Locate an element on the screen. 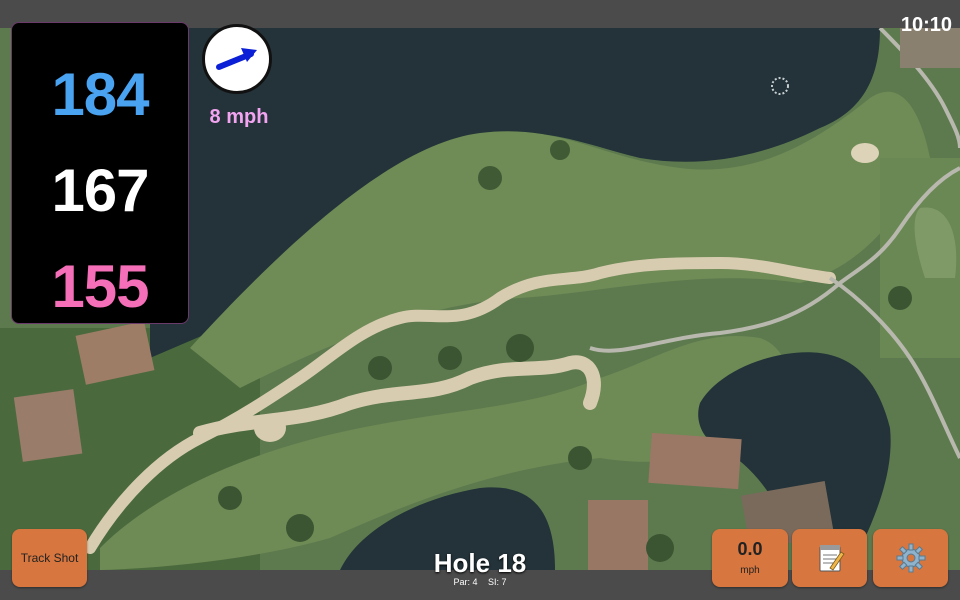  track-shot-button: Track Shot is located at coordinates (49, 558).